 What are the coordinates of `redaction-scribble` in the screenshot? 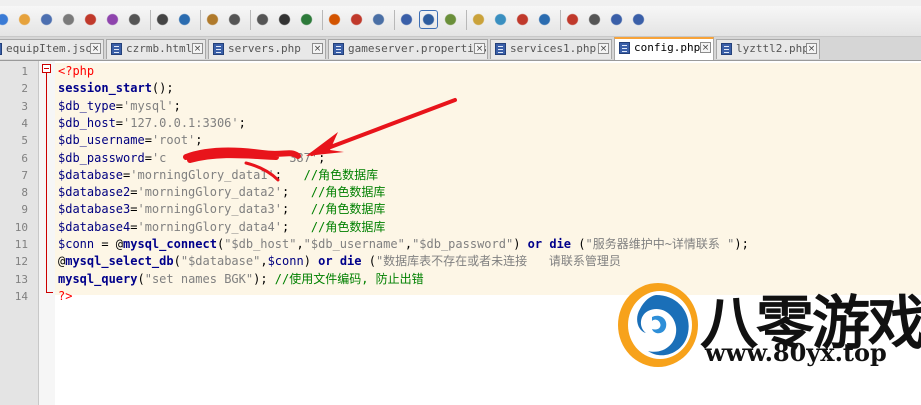 It's located at (242, 155).